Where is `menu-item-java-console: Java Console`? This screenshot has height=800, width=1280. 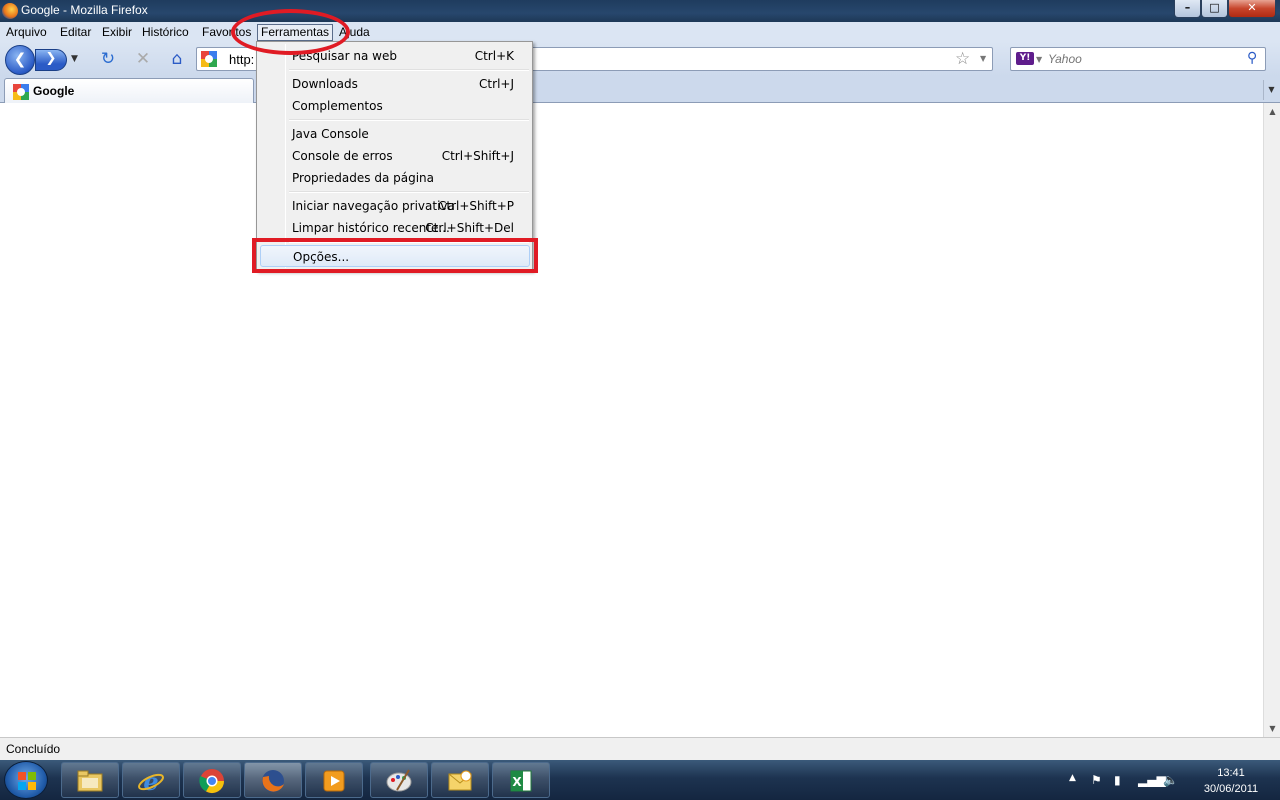
menu-item-java-console: Java Console is located at coordinates (395, 134).